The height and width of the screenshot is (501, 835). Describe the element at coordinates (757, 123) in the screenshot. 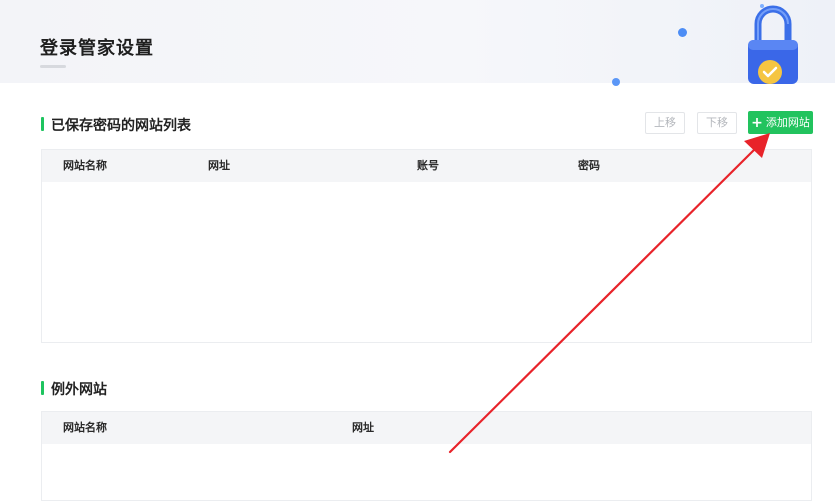

I see `plus-icon: +` at that location.